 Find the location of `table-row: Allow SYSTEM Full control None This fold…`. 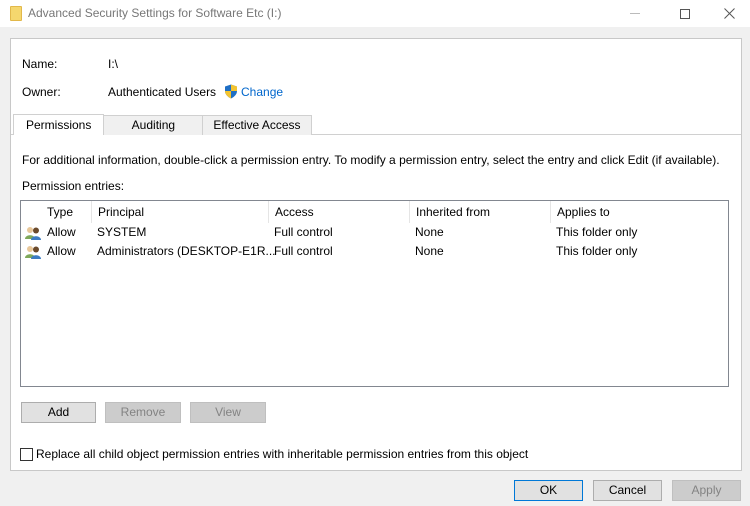

table-row: Allow SYSTEM Full control None This fold… is located at coordinates (374, 232).